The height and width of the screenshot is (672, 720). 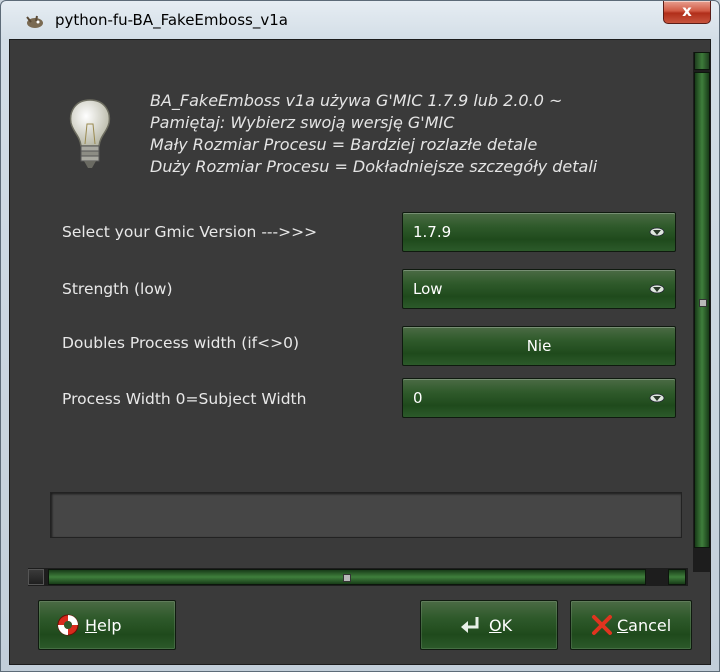 What do you see at coordinates (90, 133) in the screenshot?
I see `lightbulb-icon` at bounding box center [90, 133].